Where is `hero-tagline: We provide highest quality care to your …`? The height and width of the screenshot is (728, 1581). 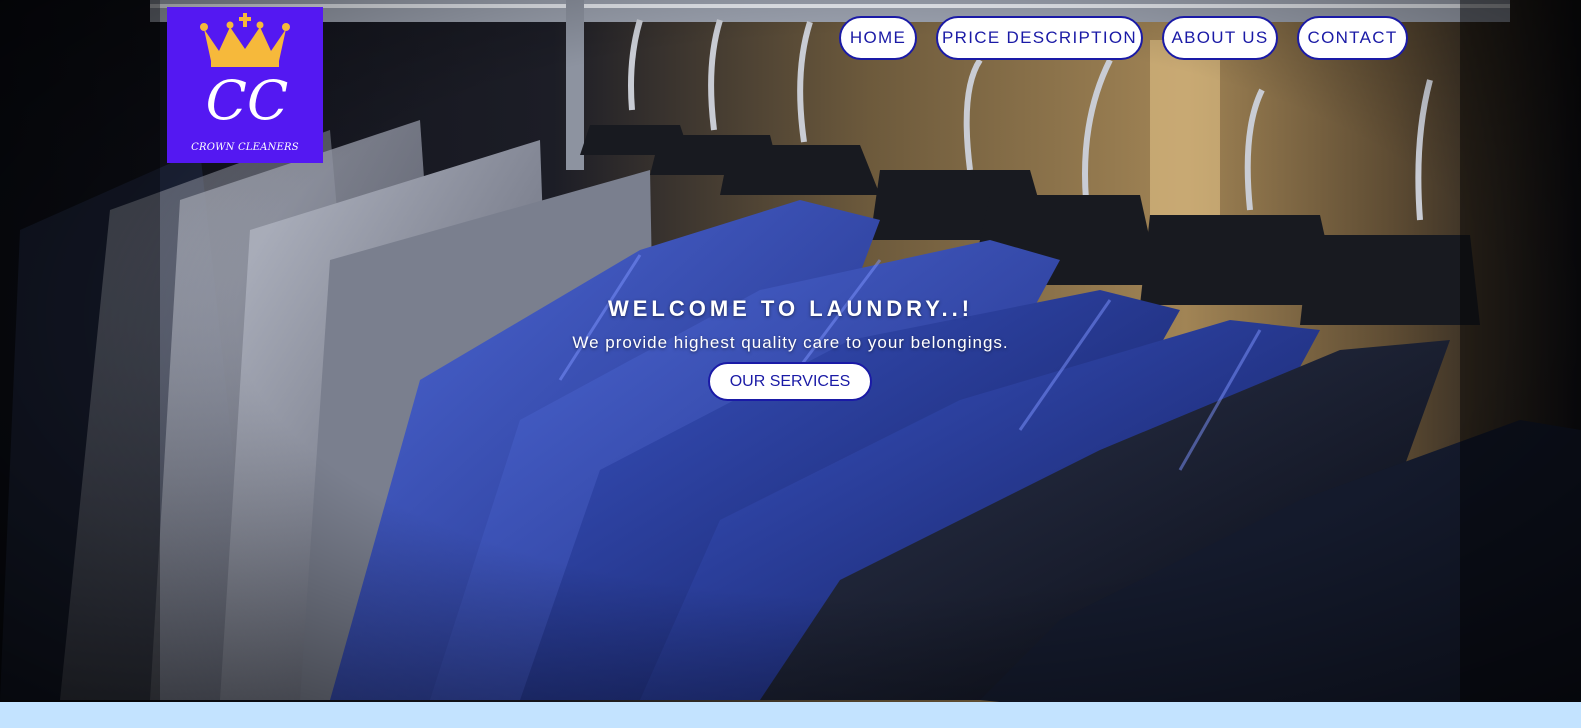
hero-tagline: We provide highest quality care to your … is located at coordinates (790, 342).